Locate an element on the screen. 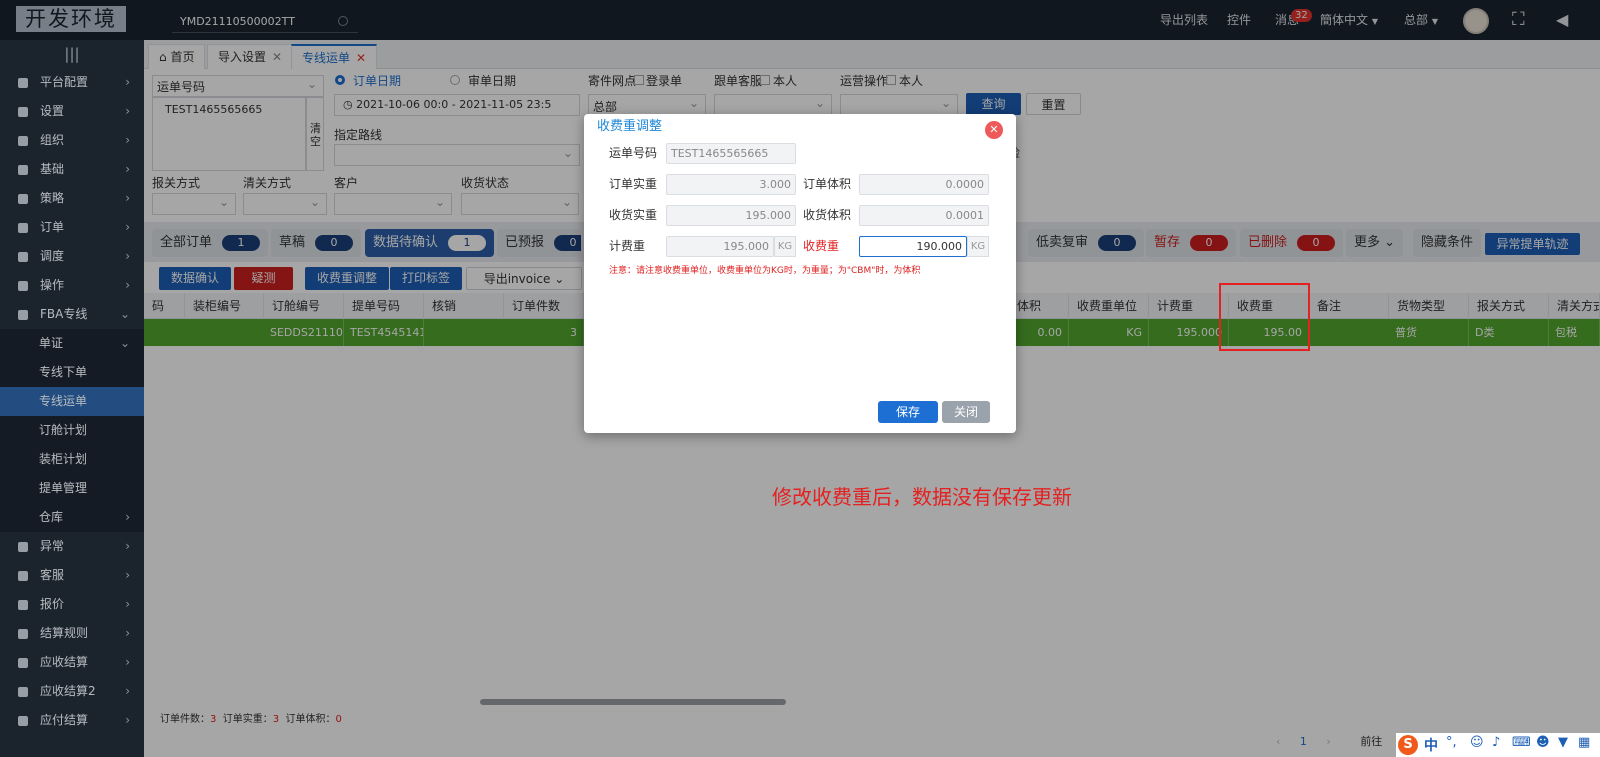  waybill-label: 运单号码 is located at coordinates (633, 153).